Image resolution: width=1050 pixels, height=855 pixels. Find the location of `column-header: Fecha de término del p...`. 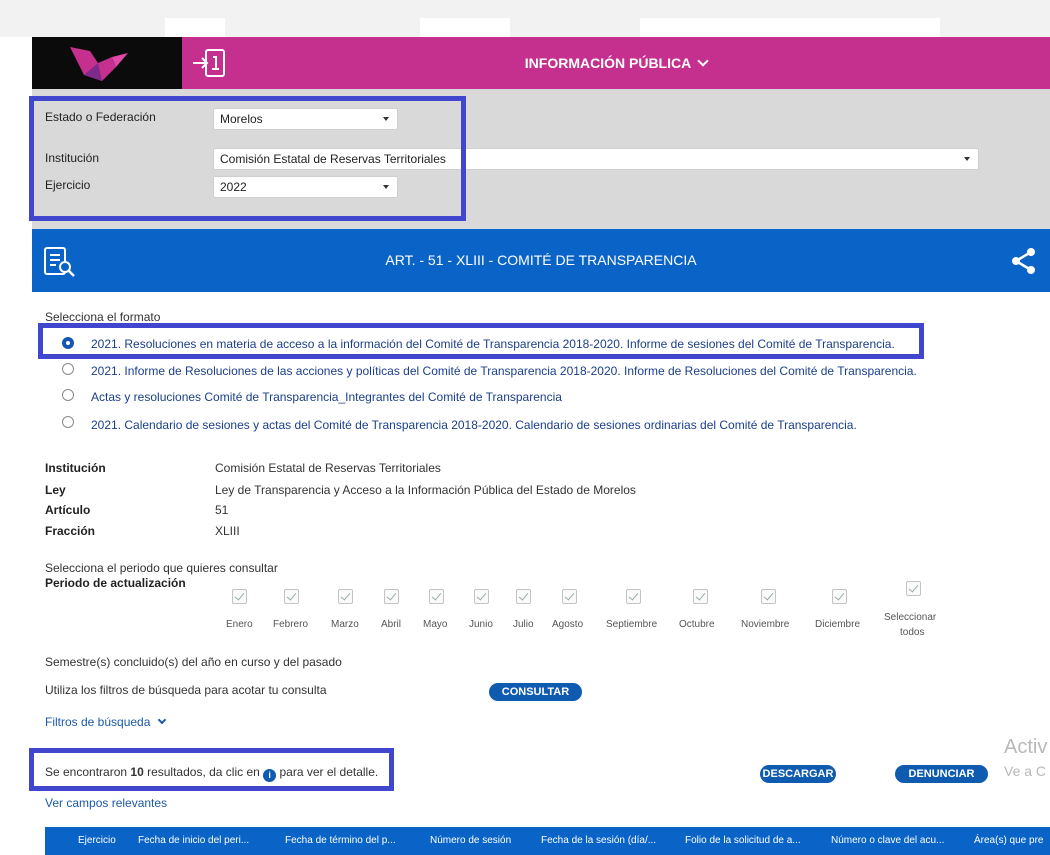

column-header: Fecha de término del p... is located at coordinates (347, 841).